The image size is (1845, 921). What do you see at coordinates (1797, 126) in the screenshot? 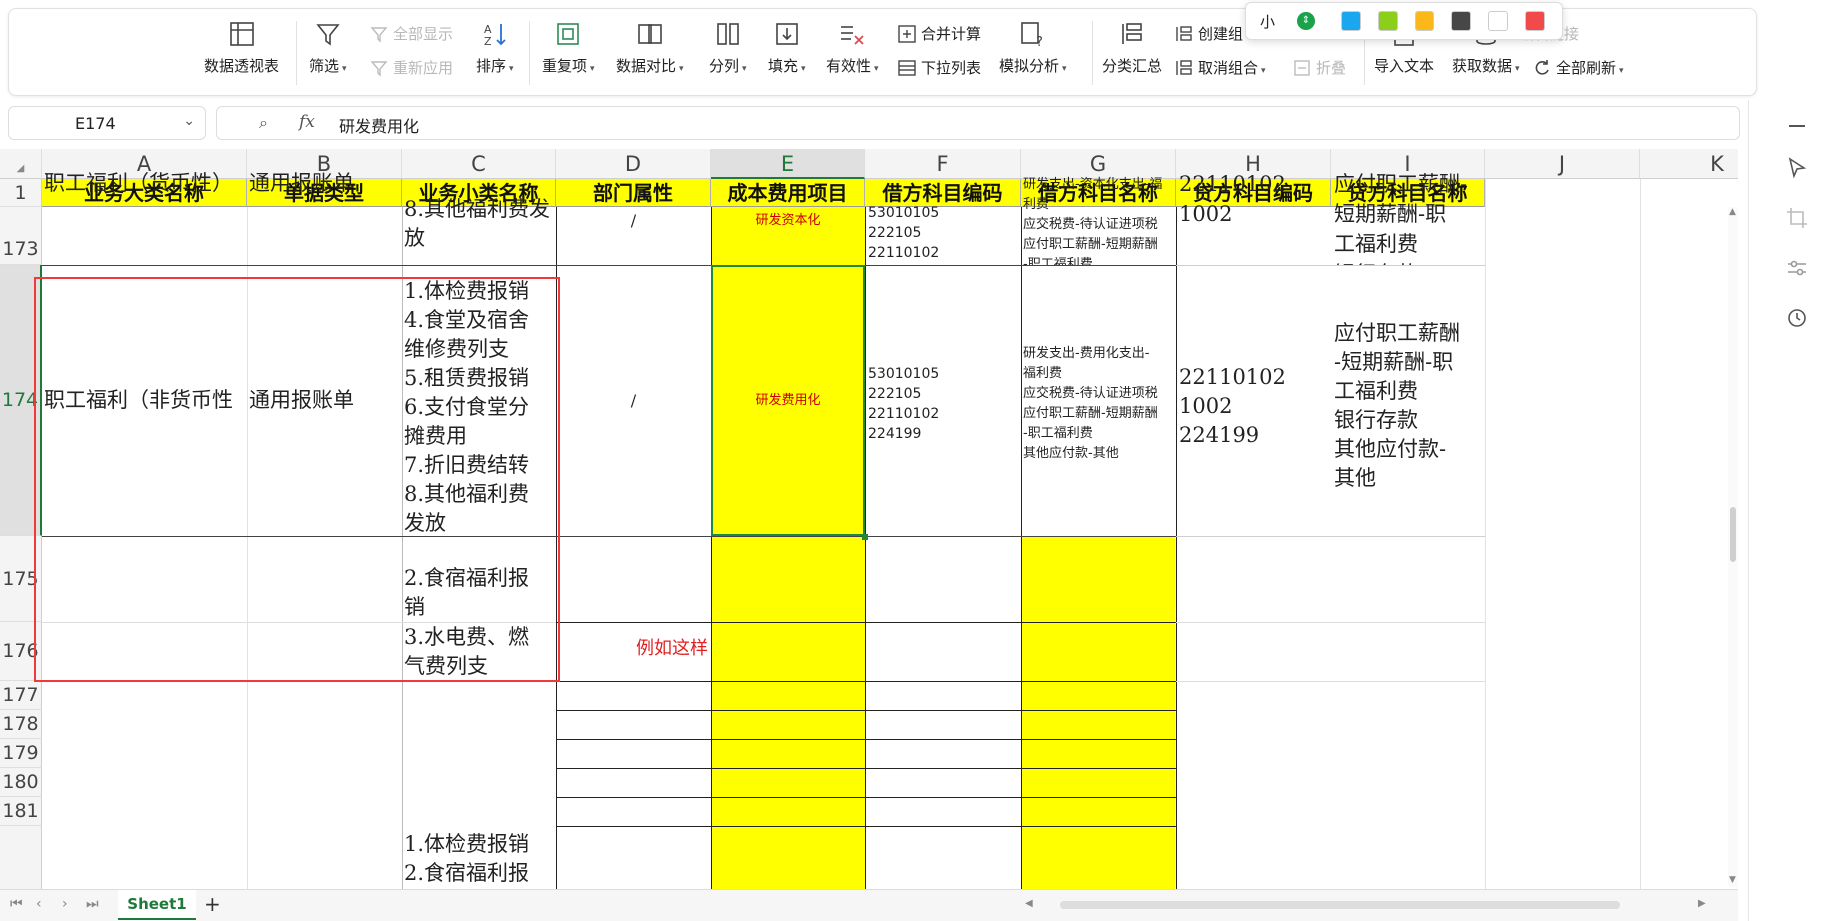
I see `minimize-icon` at bounding box center [1797, 126].